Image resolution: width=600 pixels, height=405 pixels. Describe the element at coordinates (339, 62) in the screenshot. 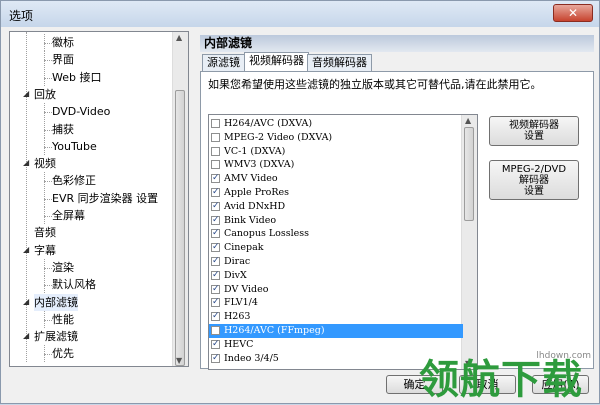

I see `tab-audio-decoders: 音频解码器` at that location.